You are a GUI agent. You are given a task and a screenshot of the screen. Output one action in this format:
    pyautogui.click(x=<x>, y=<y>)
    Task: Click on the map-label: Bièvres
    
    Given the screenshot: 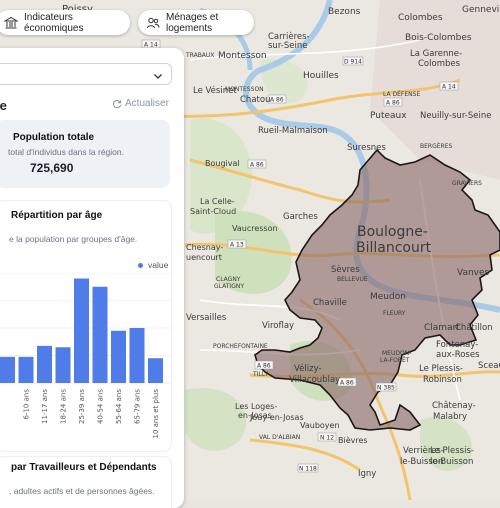 What is the action you would take?
    pyautogui.click(x=353, y=440)
    